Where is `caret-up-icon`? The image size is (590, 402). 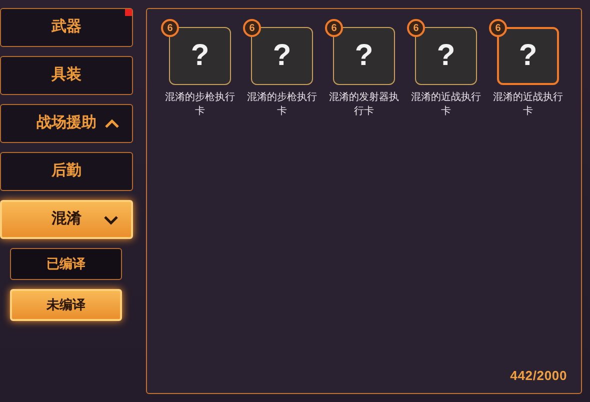 caret-up-icon is located at coordinates (112, 123).